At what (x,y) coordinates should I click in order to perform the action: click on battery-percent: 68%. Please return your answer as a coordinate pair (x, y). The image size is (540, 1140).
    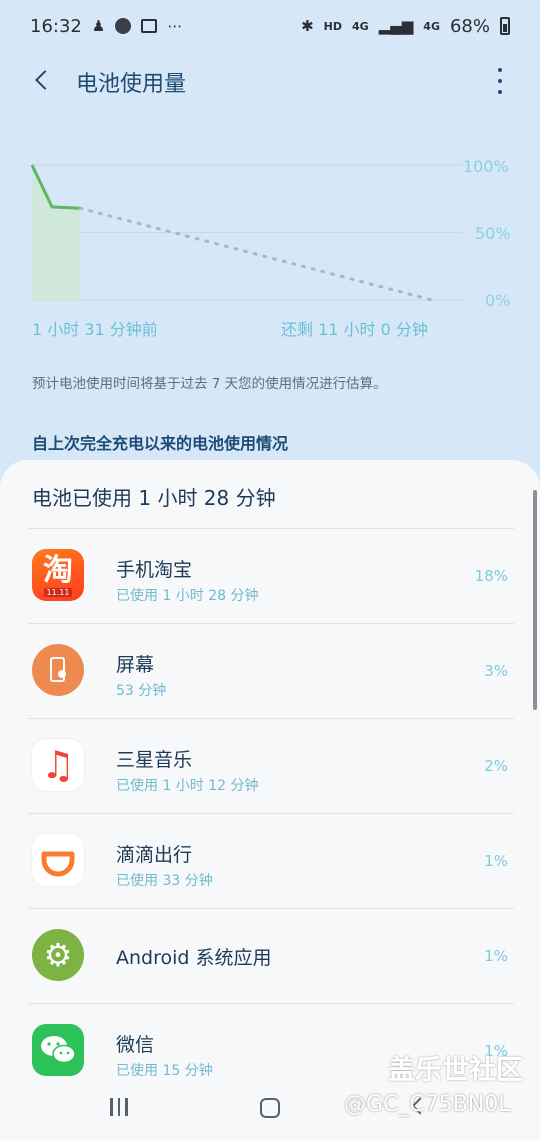
    Looking at the image, I should click on (469, 26).